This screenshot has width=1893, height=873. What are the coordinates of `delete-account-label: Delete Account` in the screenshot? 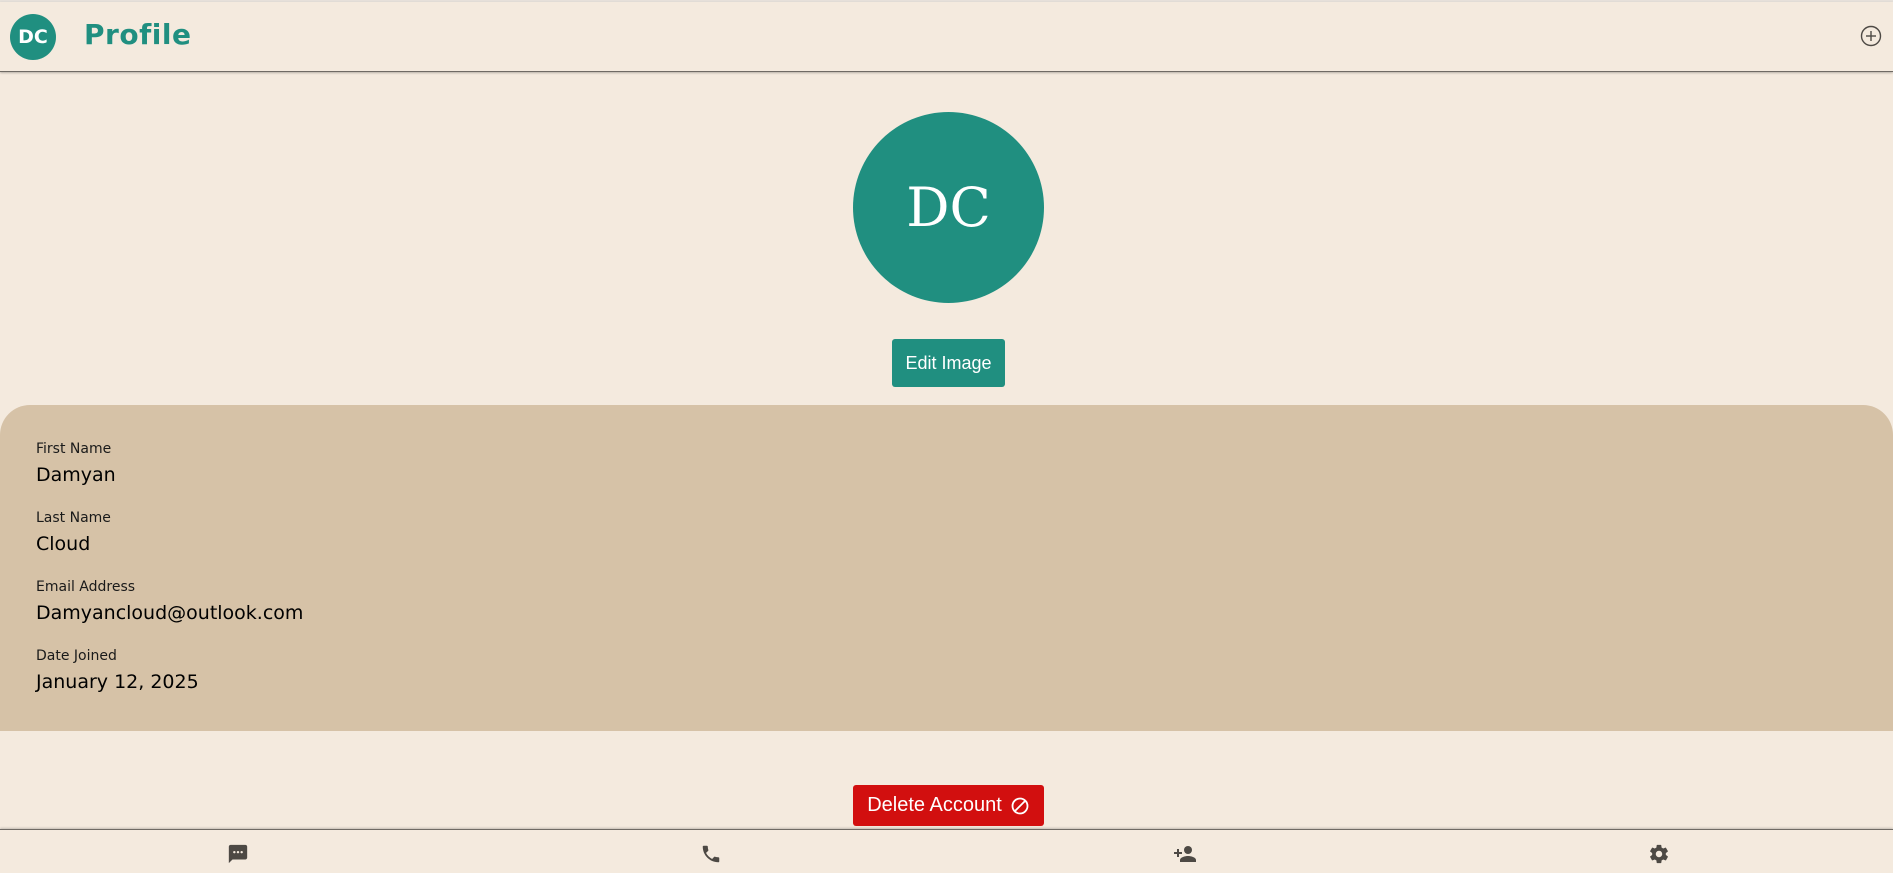 It's located at (934, 805).